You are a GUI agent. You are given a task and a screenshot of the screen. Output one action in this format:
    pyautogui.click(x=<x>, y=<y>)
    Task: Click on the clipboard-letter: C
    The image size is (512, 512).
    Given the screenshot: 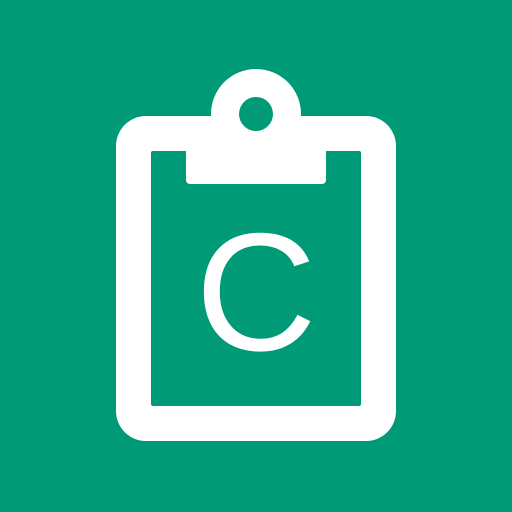 What is the action you would take?
    pyautogui.click(x=255, y=292)
    